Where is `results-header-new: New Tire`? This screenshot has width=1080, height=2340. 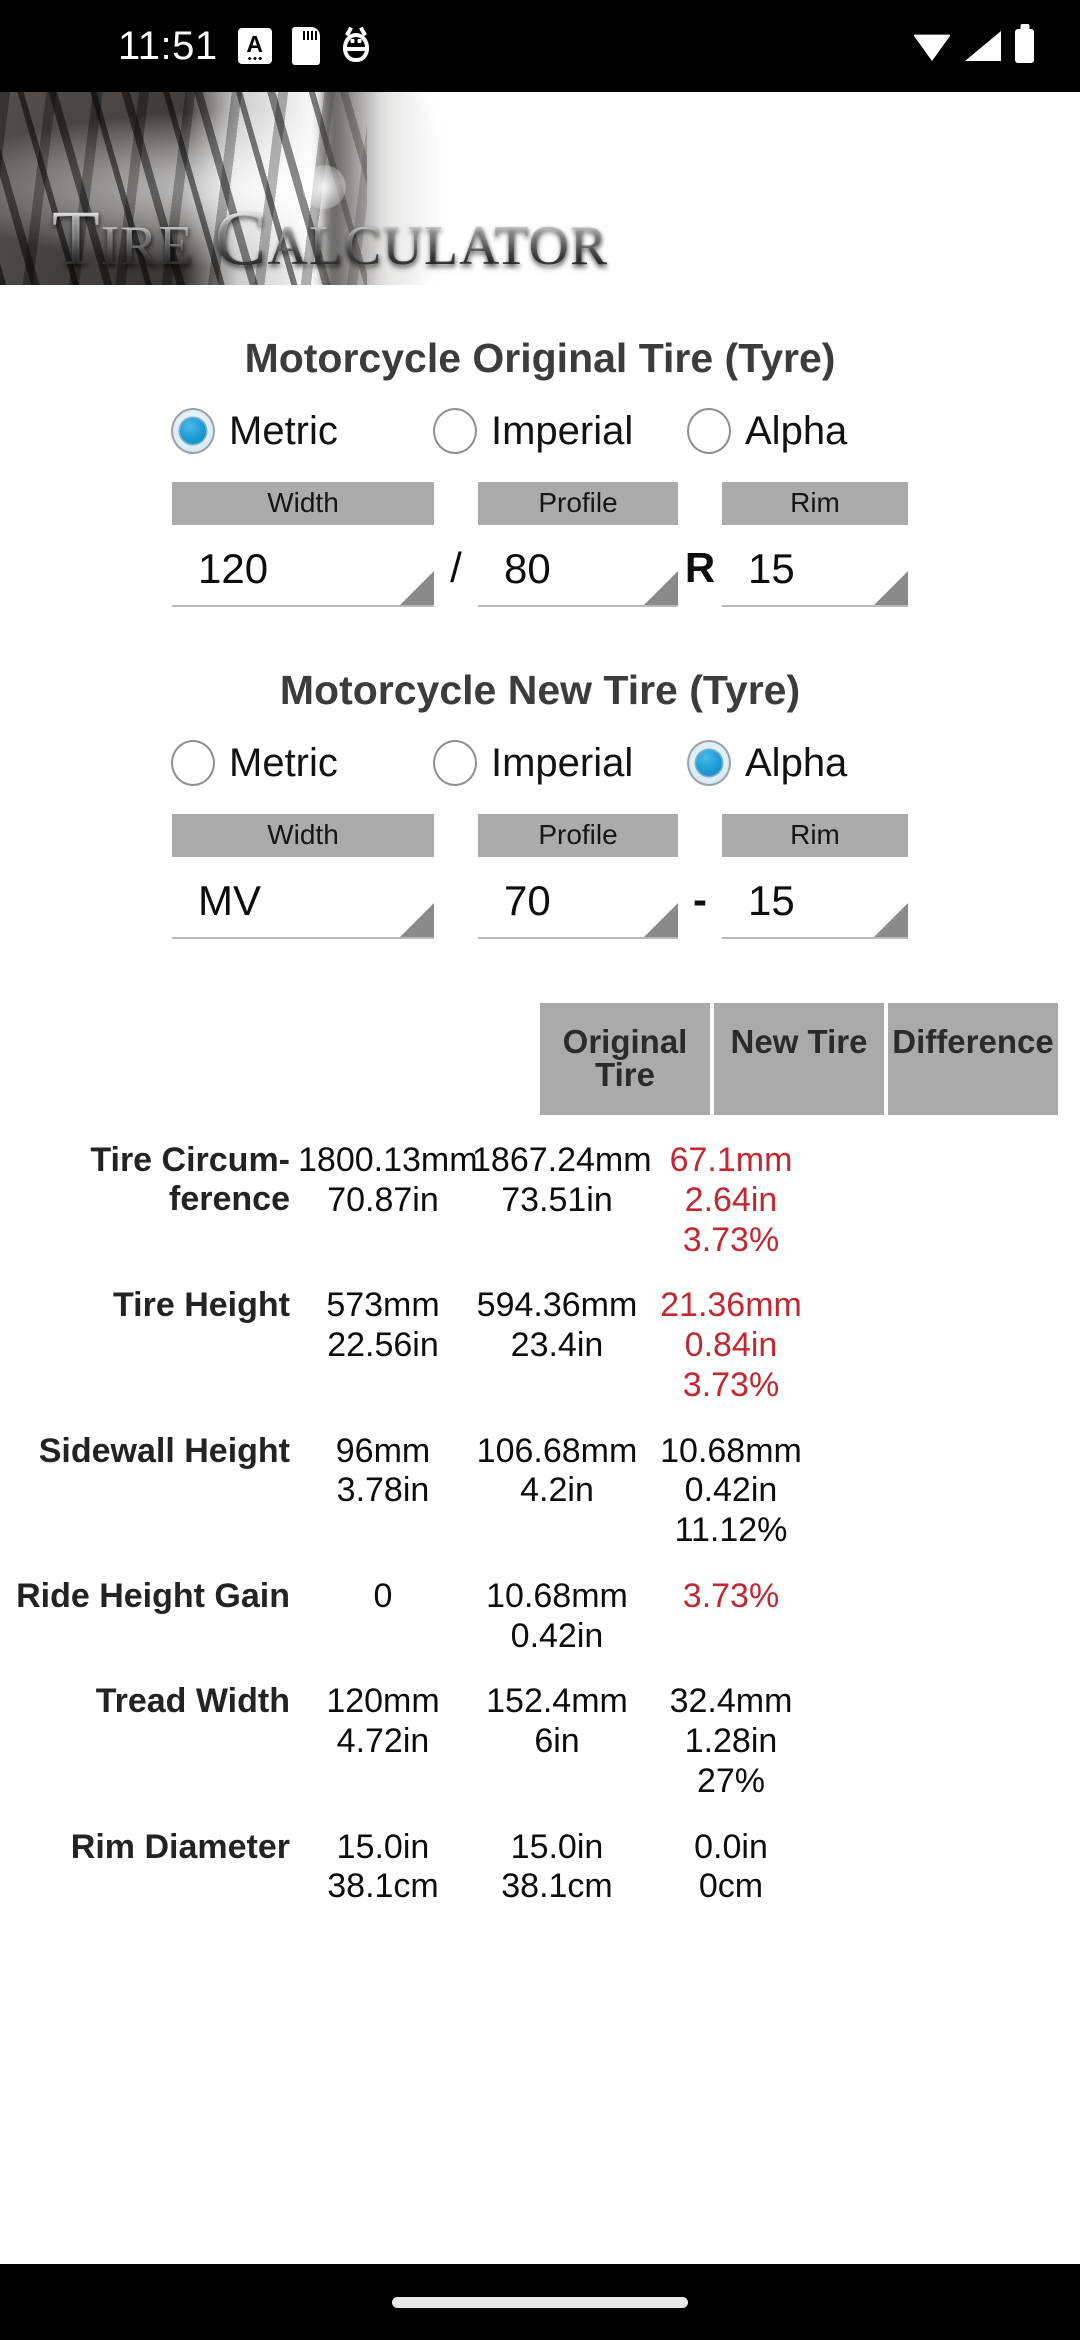
results-header-new: New Tire is located at coordinates (799, 1059).